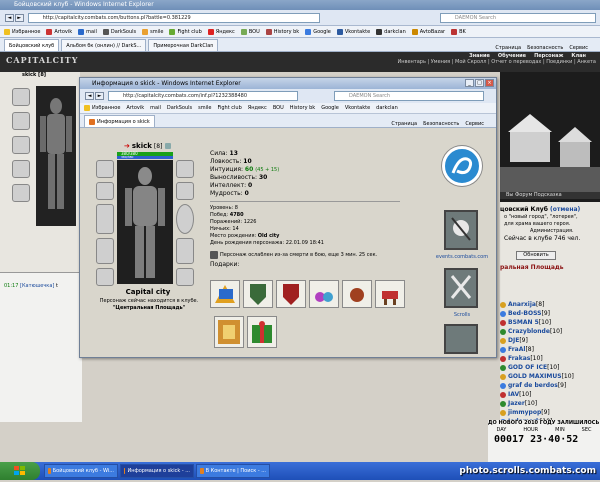 Image resolution: width=600 pixels, height=482 pixels. I want to click on popup-search-input: DAEMON Search, so click(409, 96).